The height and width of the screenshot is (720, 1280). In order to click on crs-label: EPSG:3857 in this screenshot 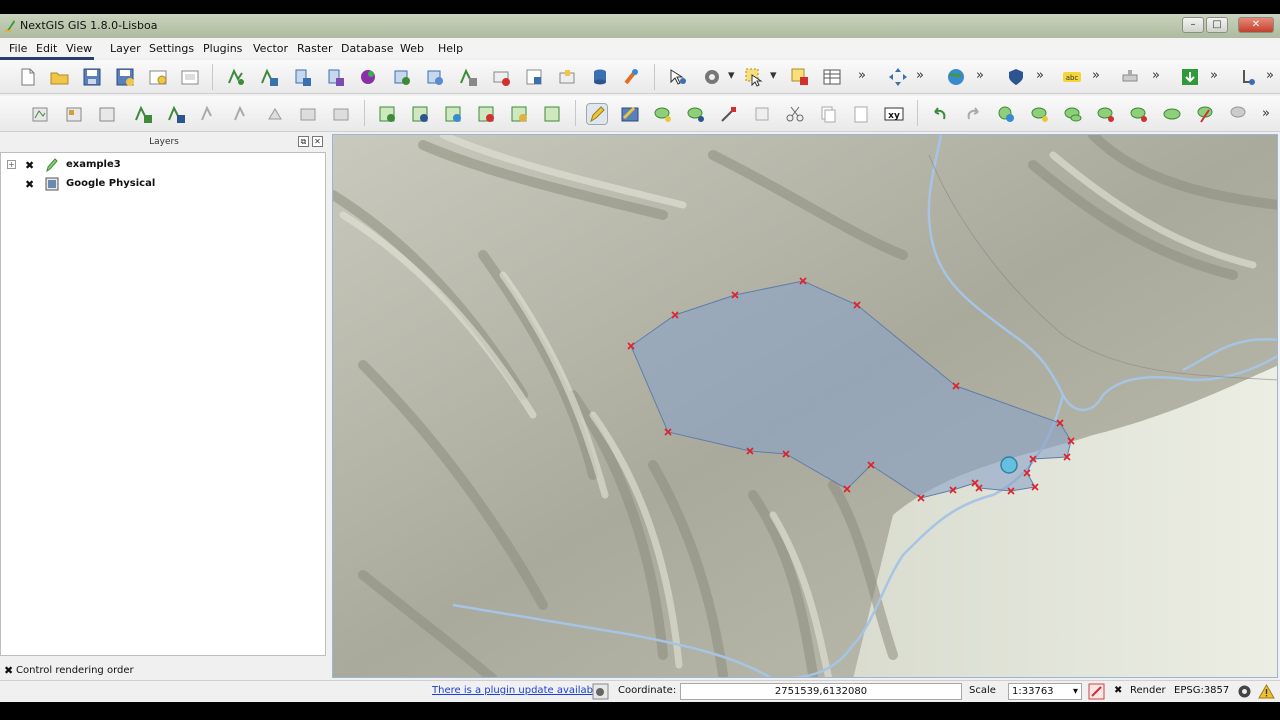, I will do `click(1201, 690)`.